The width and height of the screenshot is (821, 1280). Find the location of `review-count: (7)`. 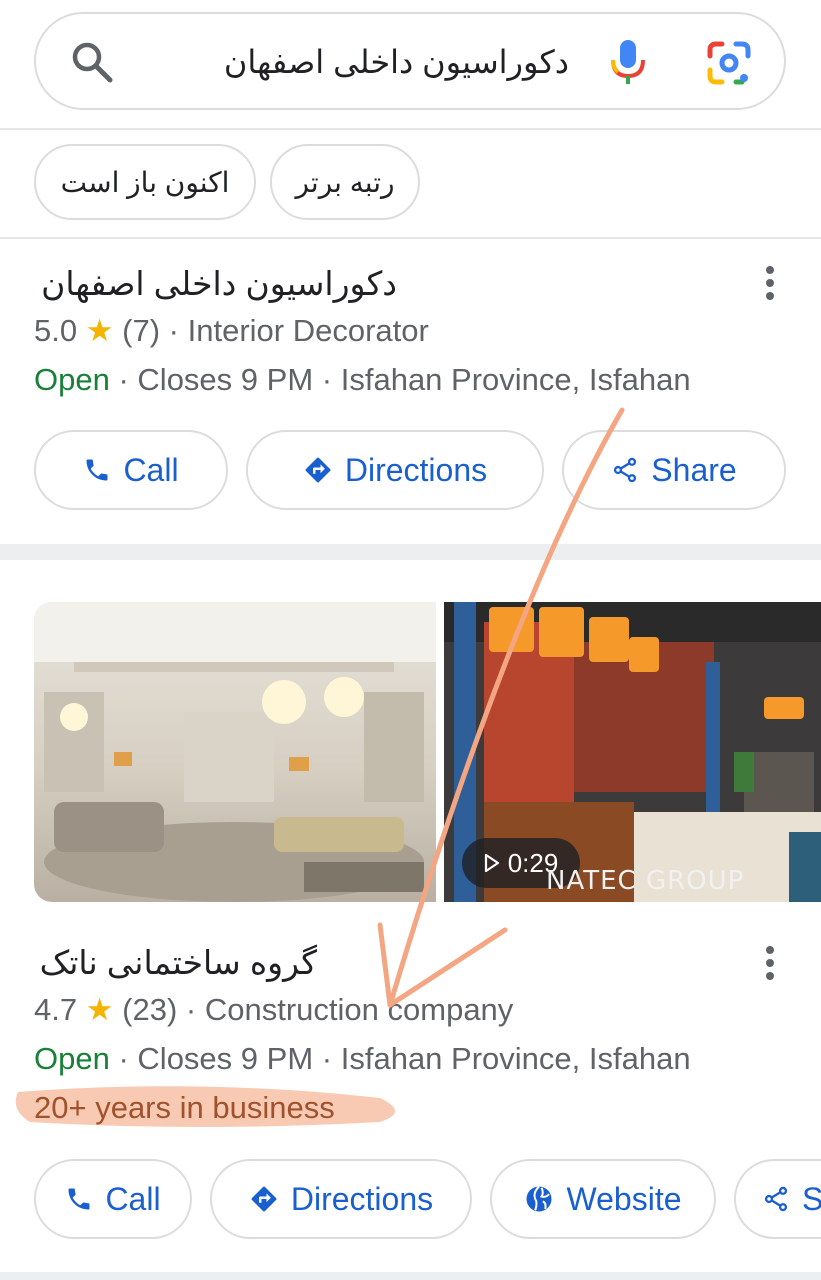

review-count: (7) is located at coordinates (141, 330).